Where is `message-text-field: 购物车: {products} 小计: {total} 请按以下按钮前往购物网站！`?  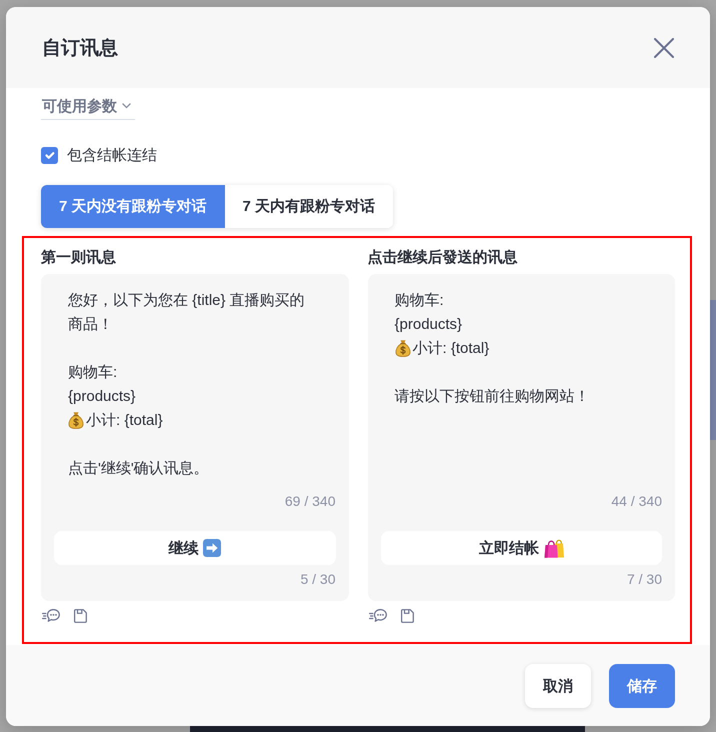 message-text-field: 购物车: {products} 小计: {total} 请按以下按钮前往购物网站！ is located at coordinates (521, 381).